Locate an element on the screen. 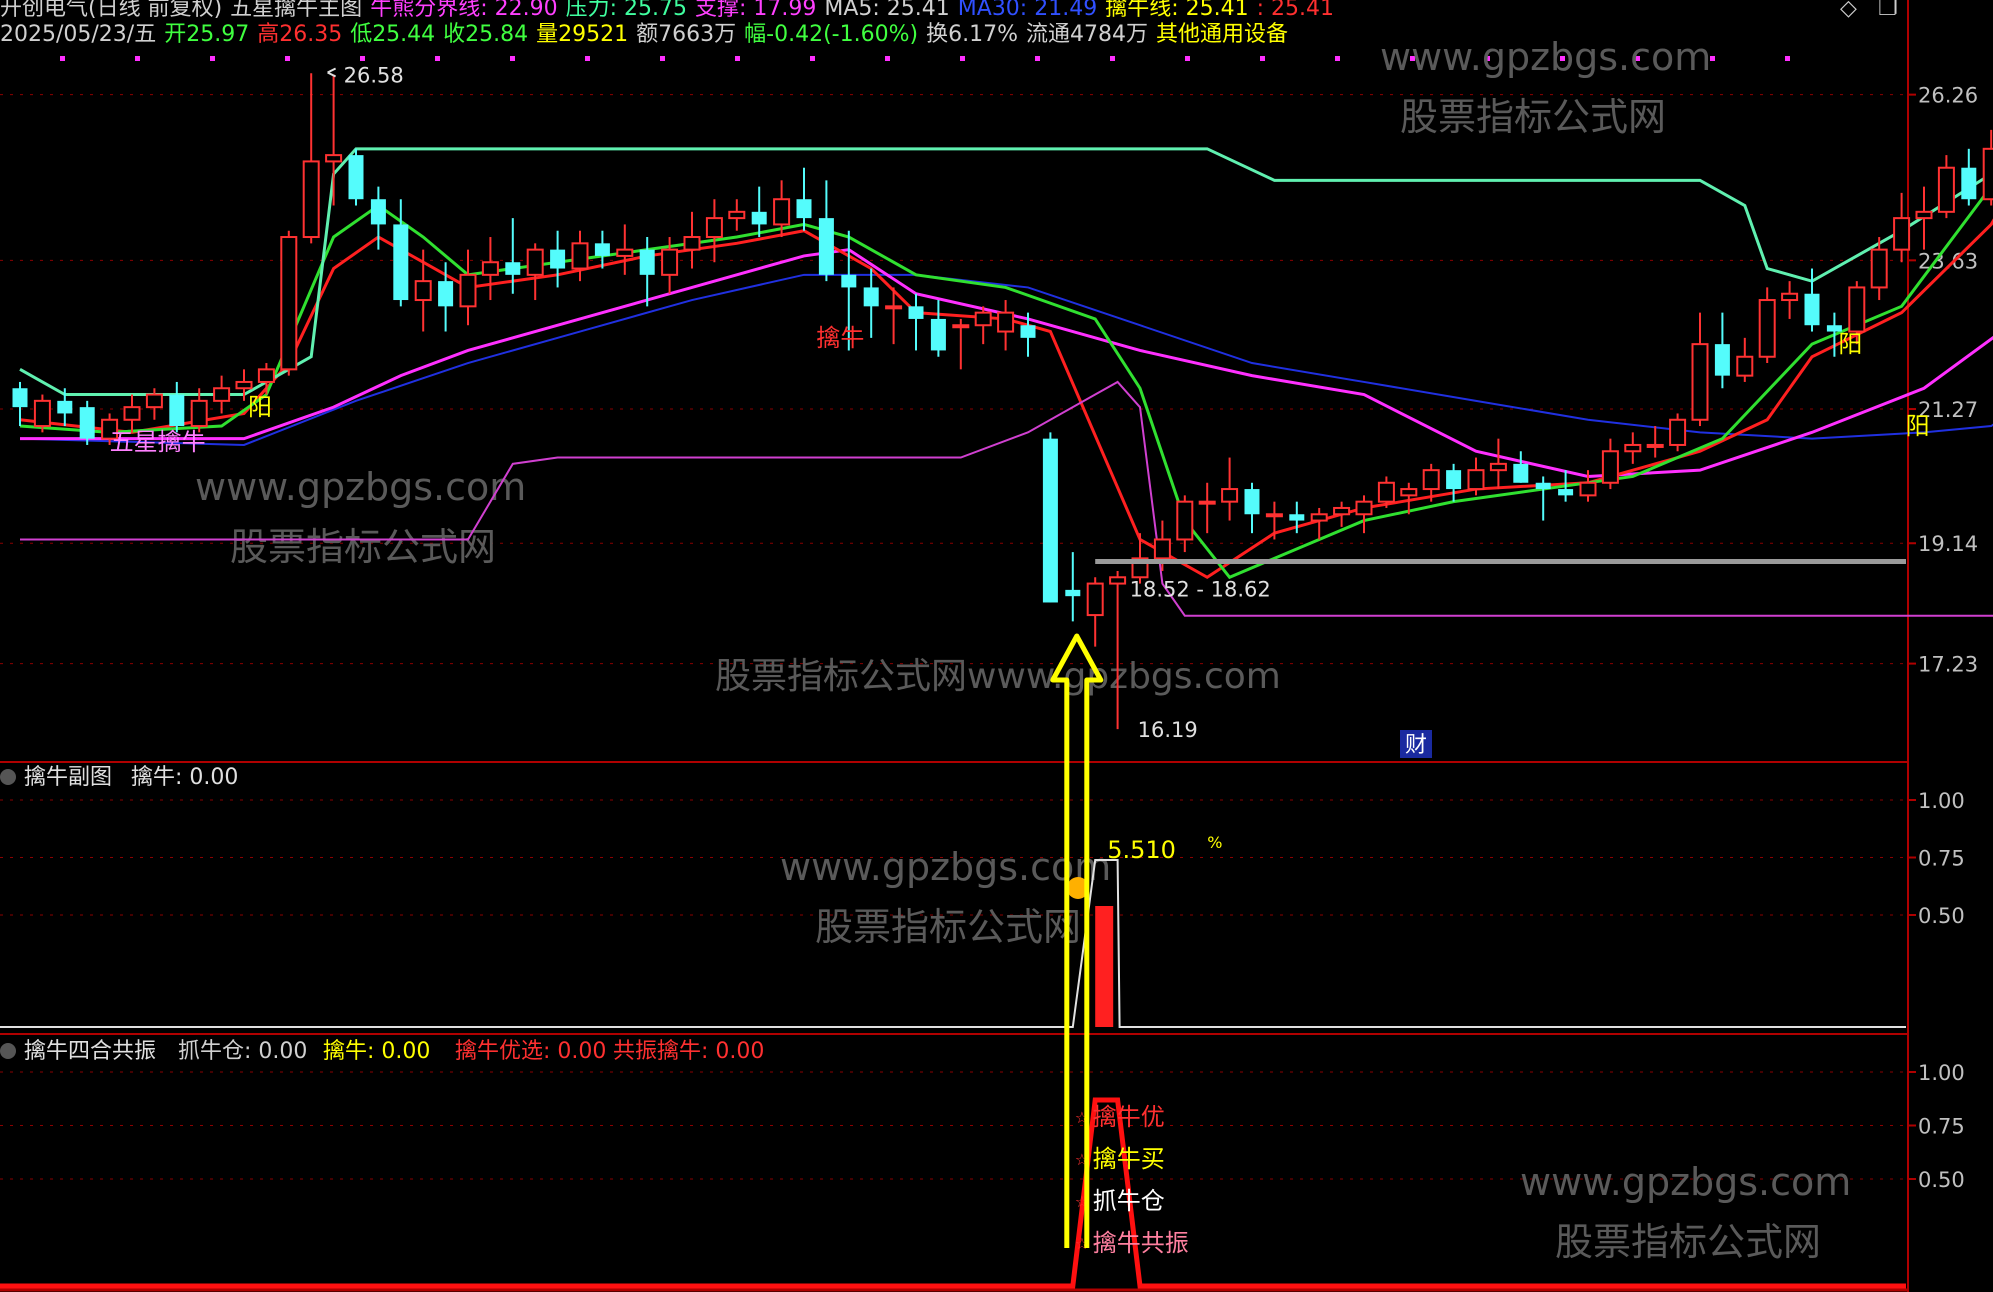 The height and width of the screenshot is (1292, 1993). sub2-value: 擒牛优选: 0.00 is located at coordinates (530, 1051).